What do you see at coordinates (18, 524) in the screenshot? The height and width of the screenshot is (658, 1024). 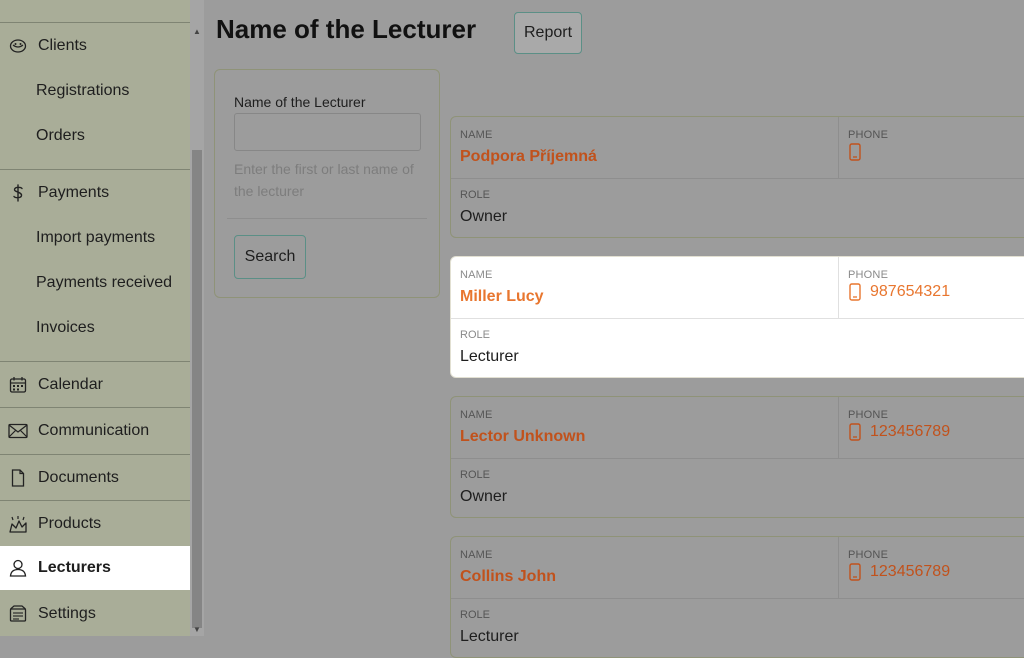 I see `products-icon` at bounding box center [18, 524].